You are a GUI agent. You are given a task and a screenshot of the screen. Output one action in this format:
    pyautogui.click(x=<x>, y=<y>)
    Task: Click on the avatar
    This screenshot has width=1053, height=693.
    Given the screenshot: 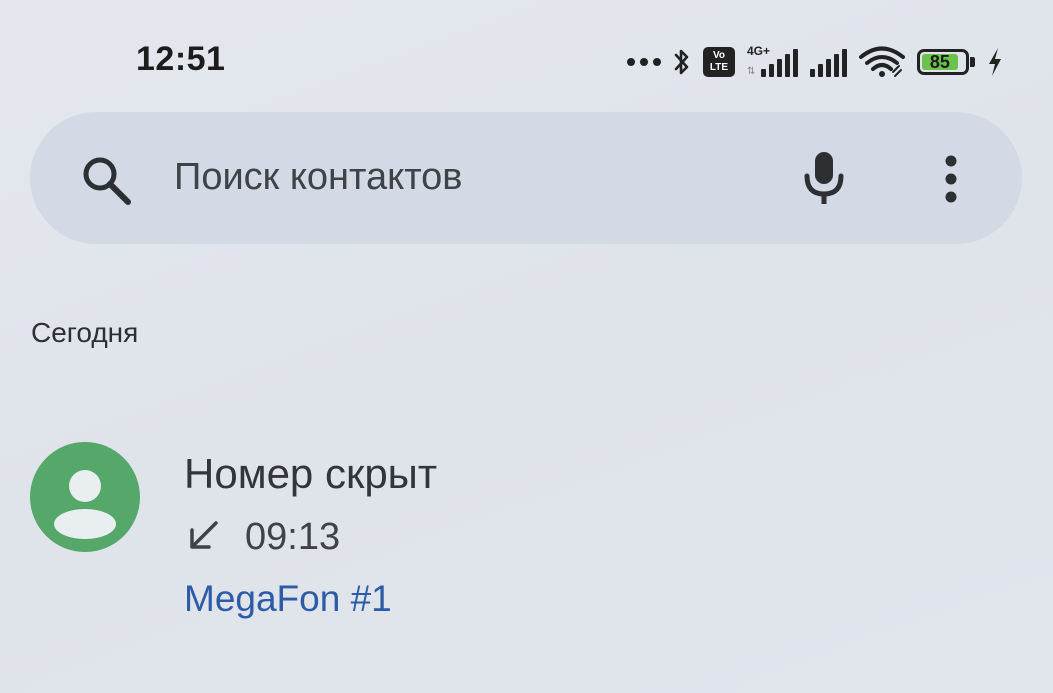 What is the action you would take?
    pyautogui.click(x=85, y=497)
    